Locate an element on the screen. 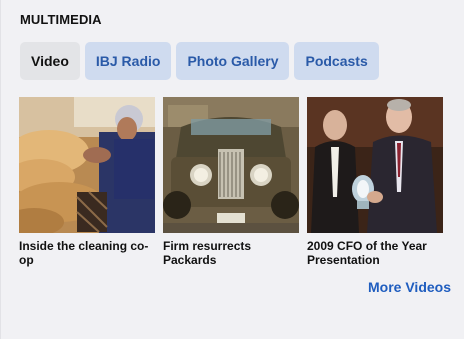 Image resolution: width=464 pixels, height=339 pixels. video-item-cfo-of-the-year: 2009 CFO of the Year Presentation is located at coordinates (375, 182).